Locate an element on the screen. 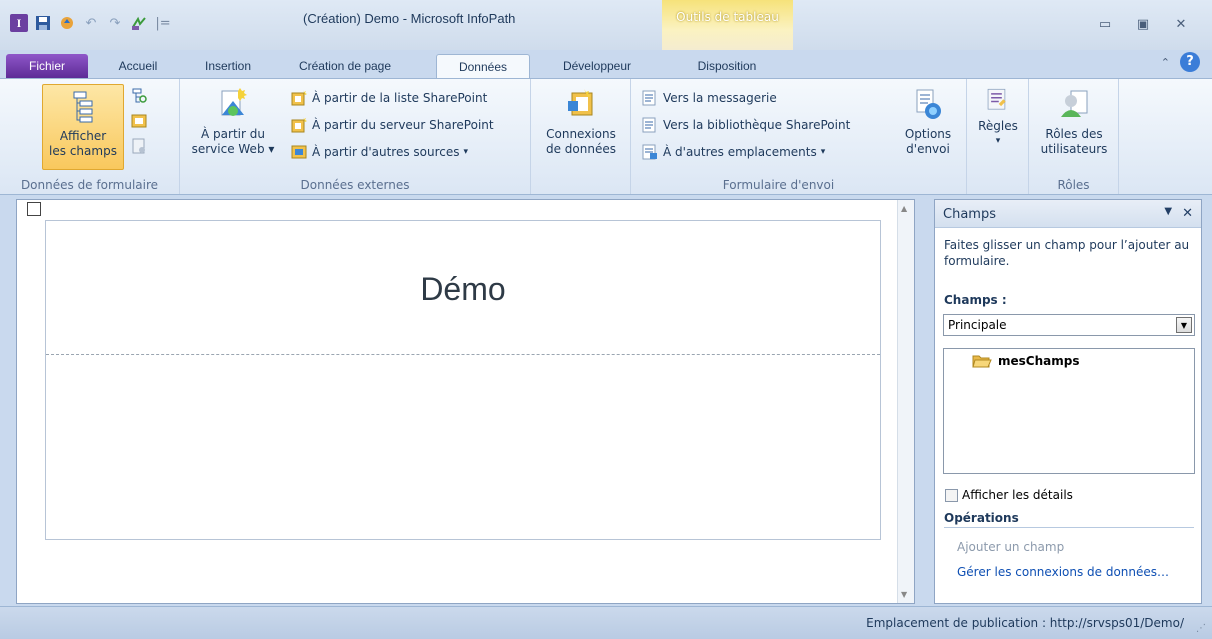 This screenshot has height=639, width=1212. add-field-link: Ajouter un champ is located at coordinates (1010, 547).